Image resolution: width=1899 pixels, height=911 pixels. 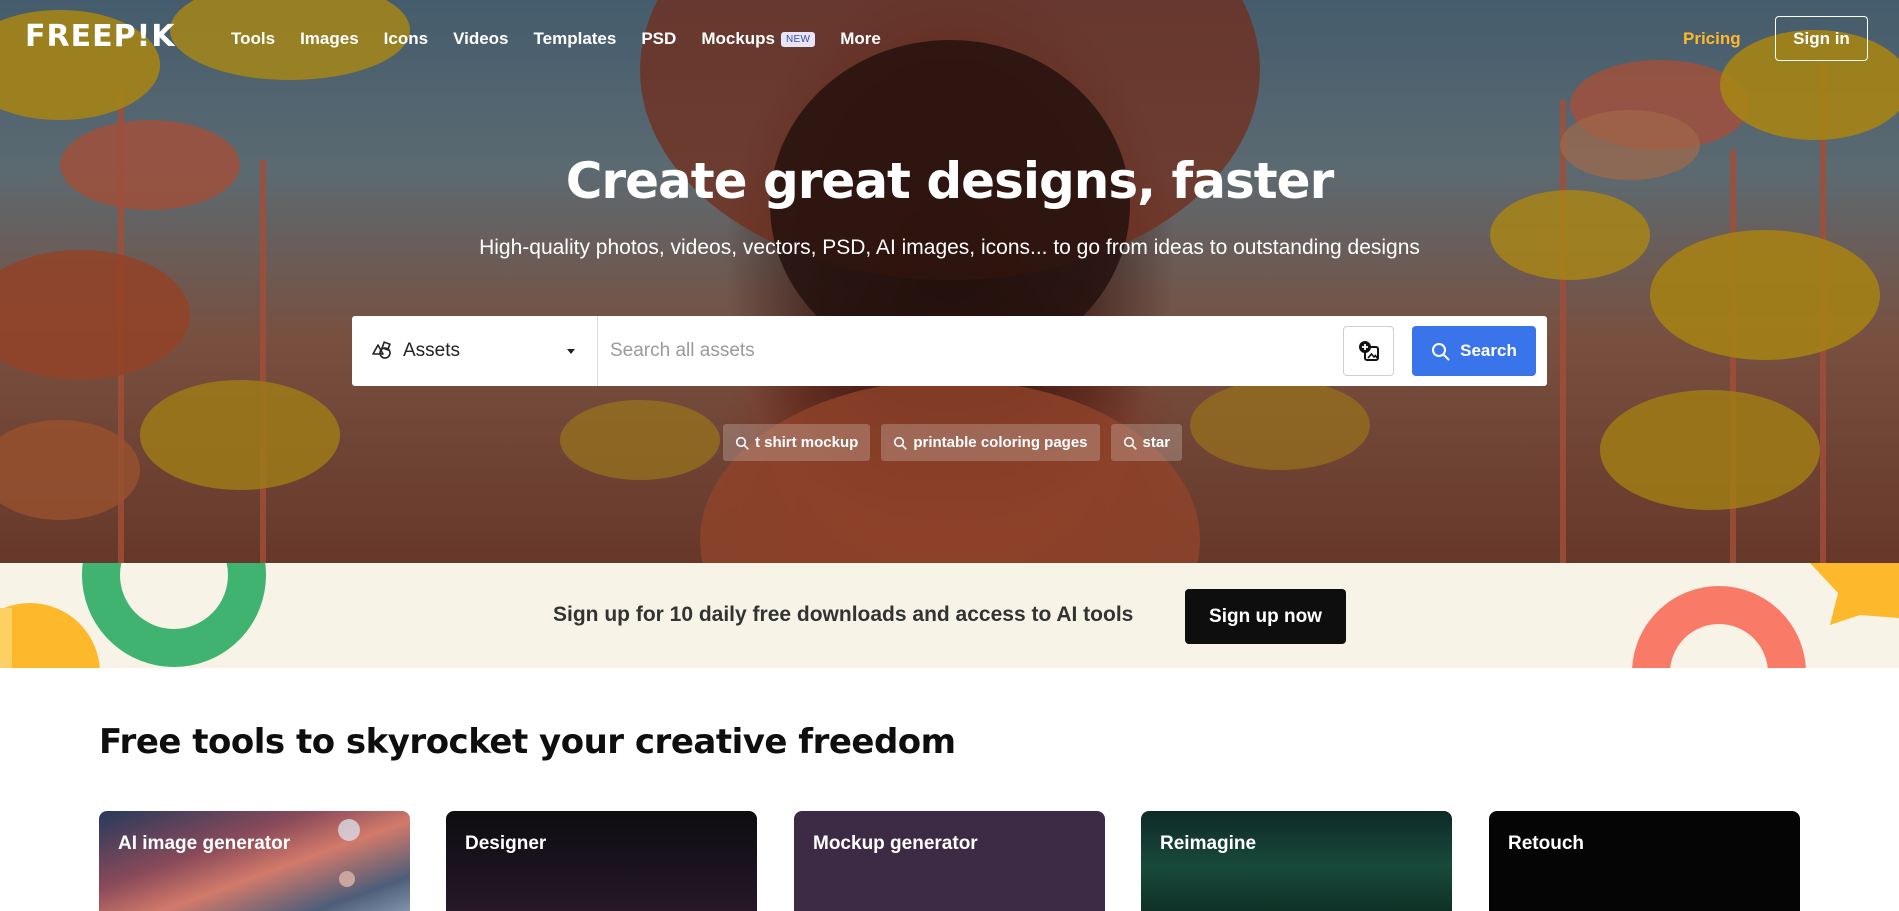 What do you see at coordinates (204, 843) in the screenshot?
I see `tool-card-label: AI image generator` at bounding box center [204, 843].